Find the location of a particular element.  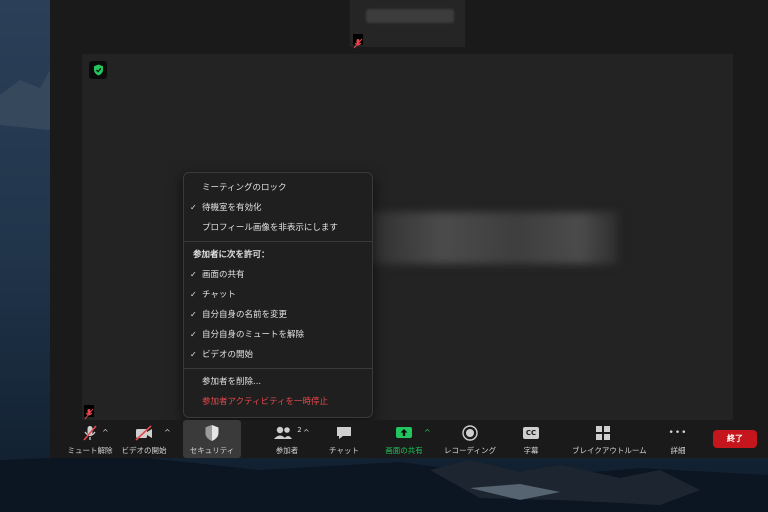

self-muted-icon is located at coordinates (89, 412).